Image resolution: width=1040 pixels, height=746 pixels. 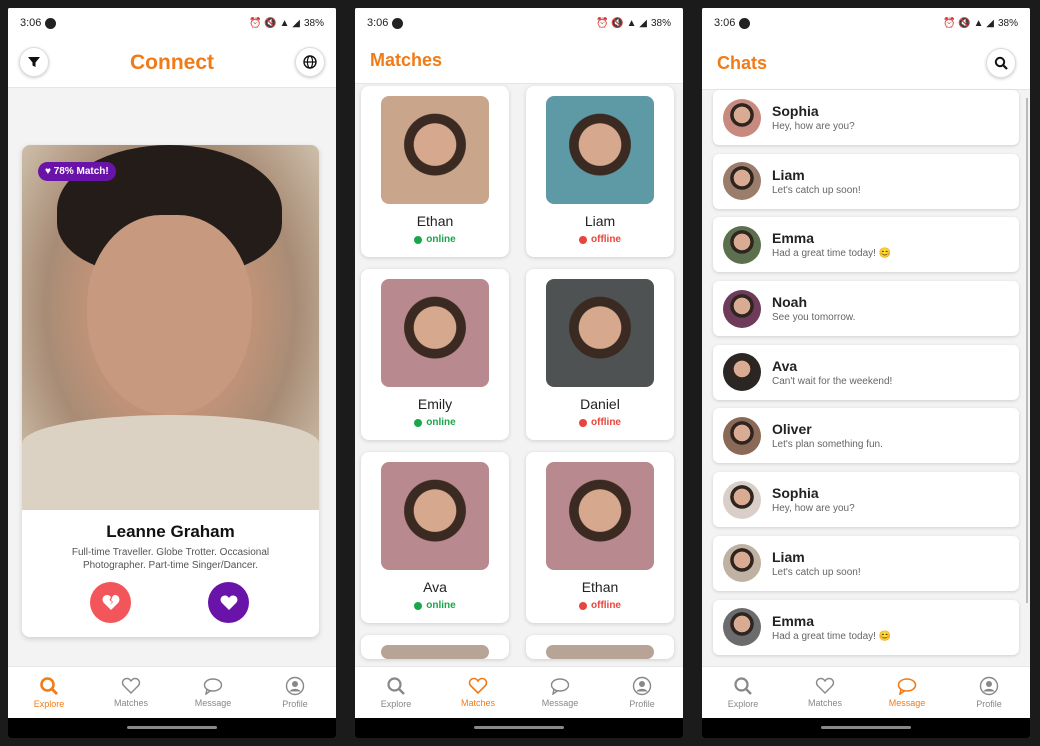 I want to click on match-card: Daniel offline, so click(x=600, y=354).